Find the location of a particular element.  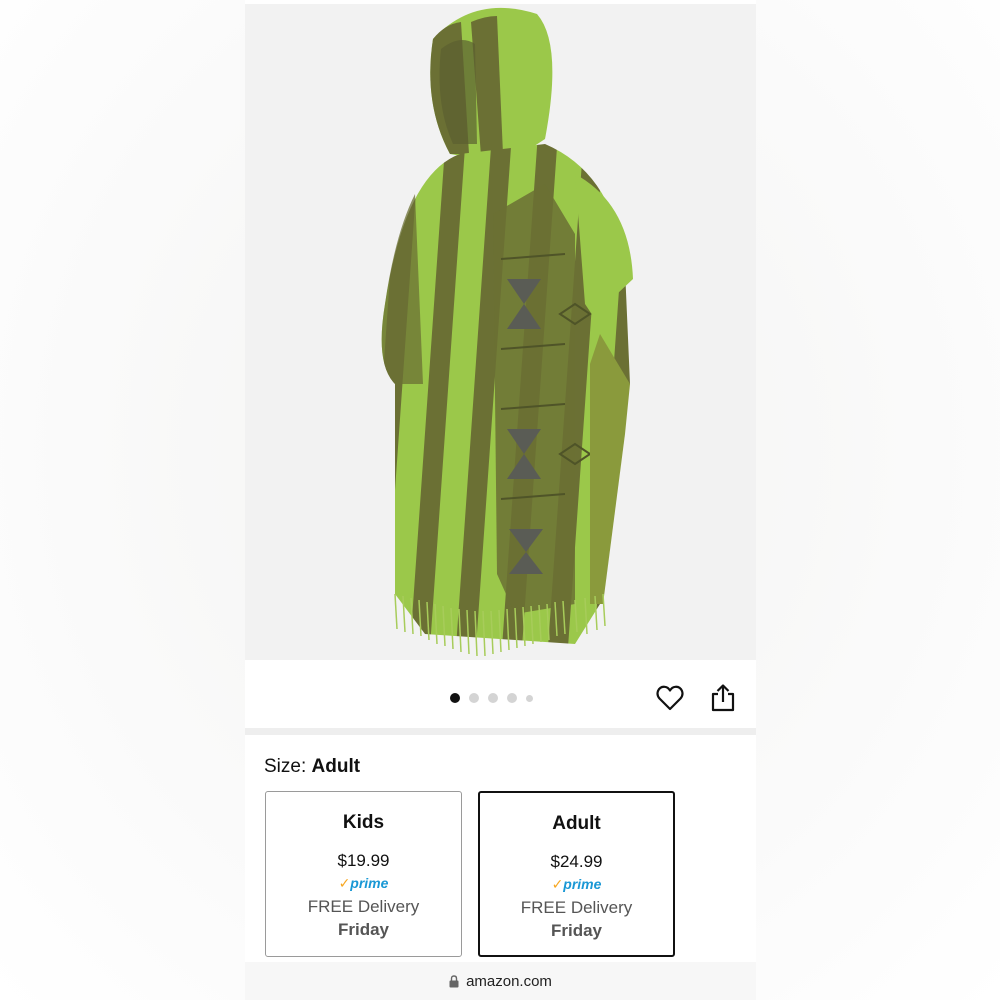

option-name: Kids is located at coordinates (363, 822).